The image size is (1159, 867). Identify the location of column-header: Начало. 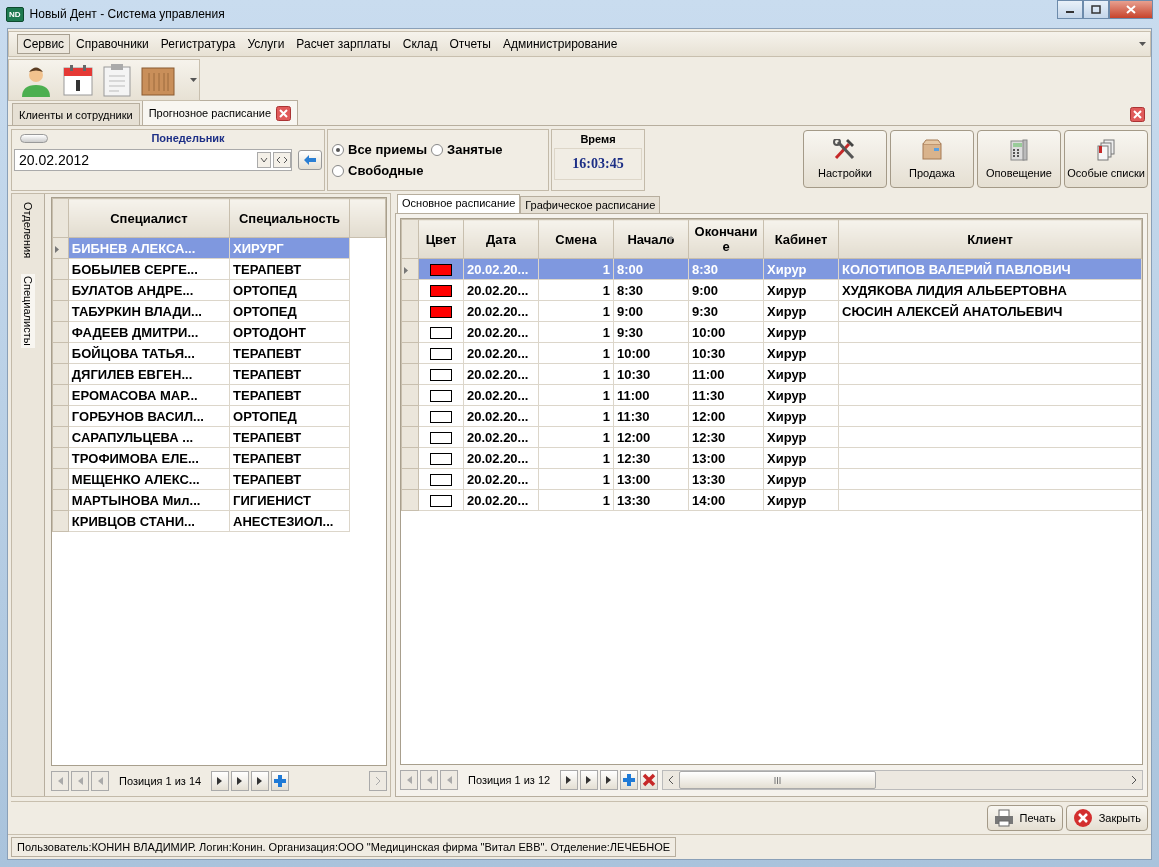
(651, 239).